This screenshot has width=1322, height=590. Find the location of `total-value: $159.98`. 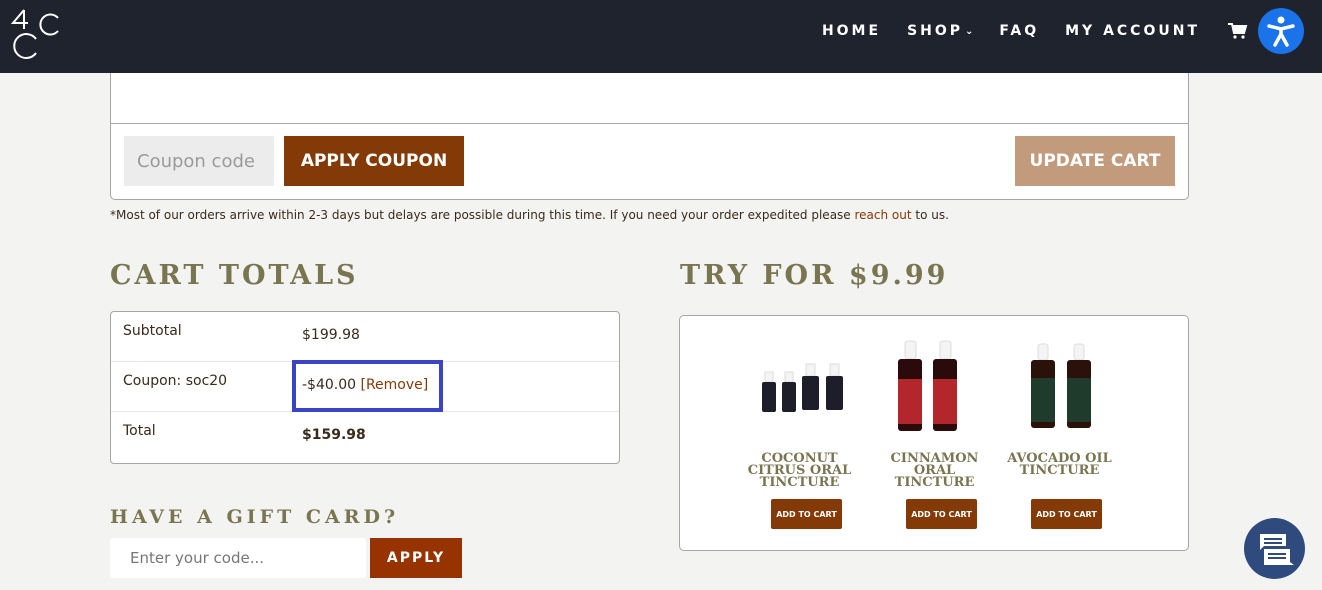

total-value: $159.98 is located at coordinates (334, 435).